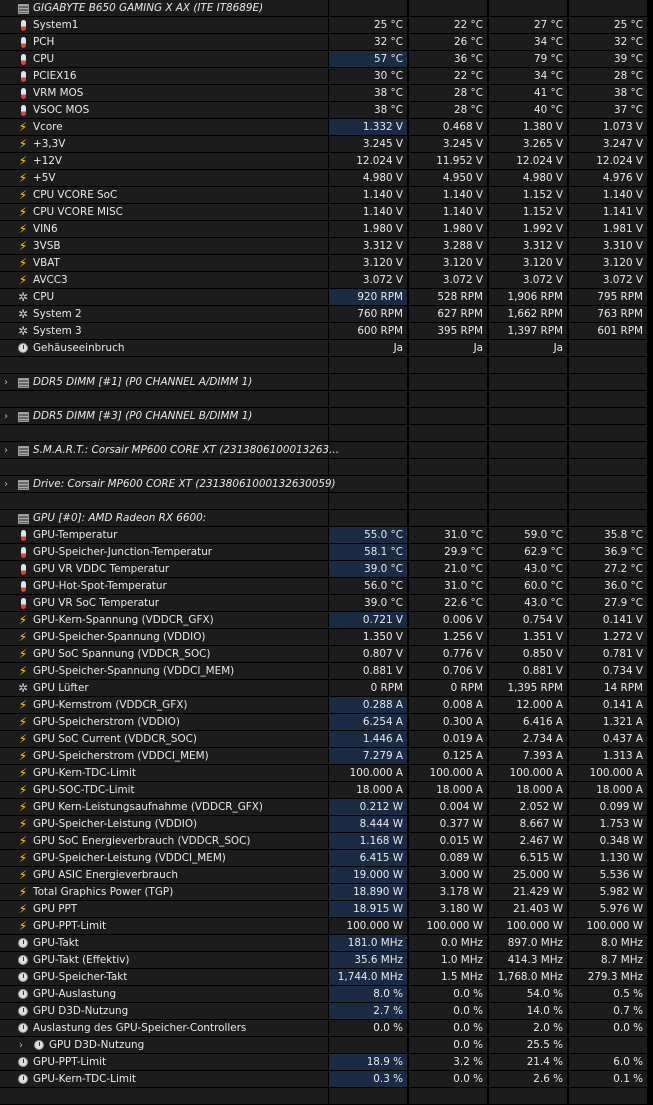  Describe the element at coordinates (326, 280) in the screenshot. I see `sensor-row: 3.072 V 3.072 V 3.072 V 3.072 V ⚡ AVCC3` at that location.